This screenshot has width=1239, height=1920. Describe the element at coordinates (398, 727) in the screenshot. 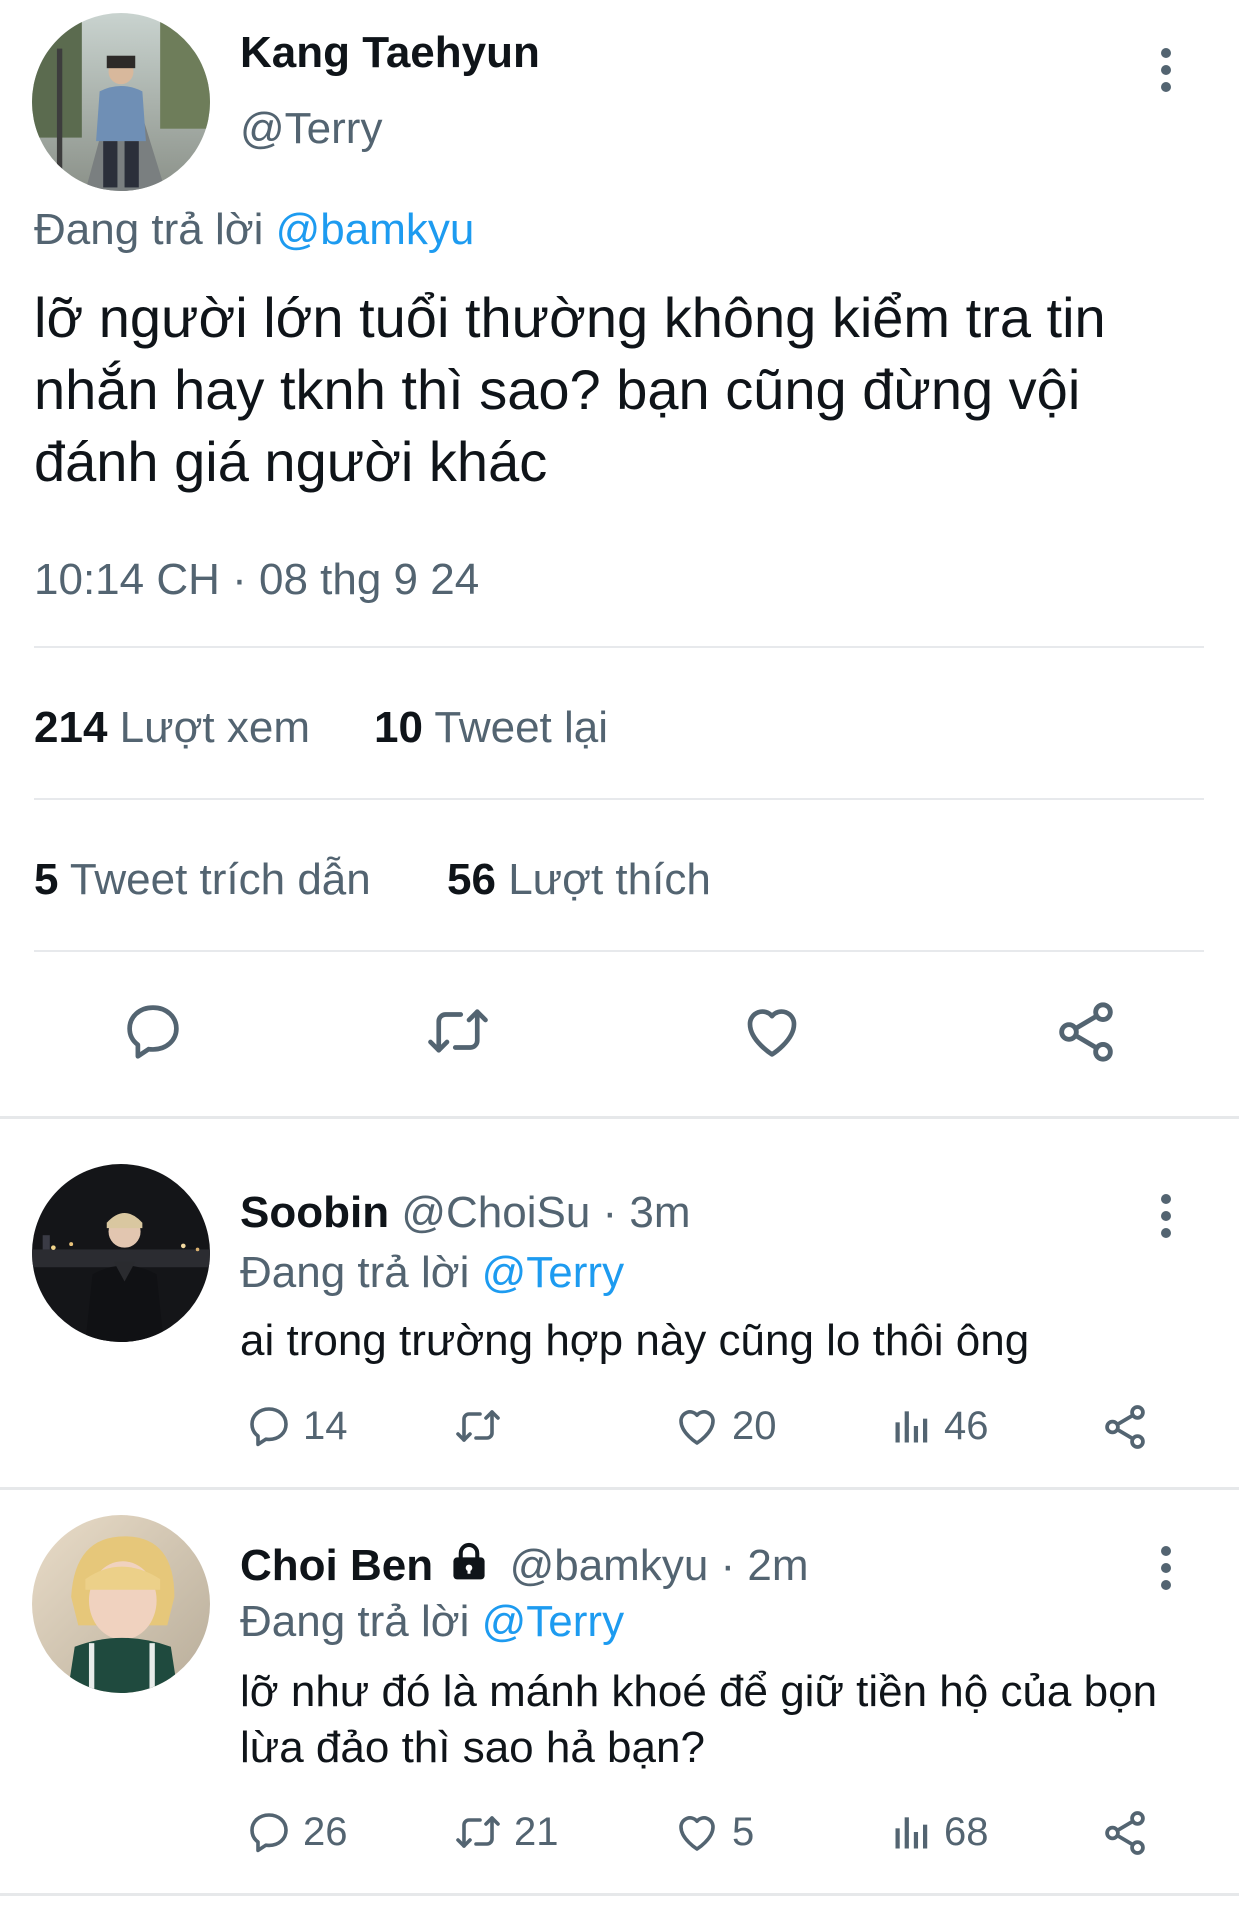

I see `retweets-count: 10` at that location.